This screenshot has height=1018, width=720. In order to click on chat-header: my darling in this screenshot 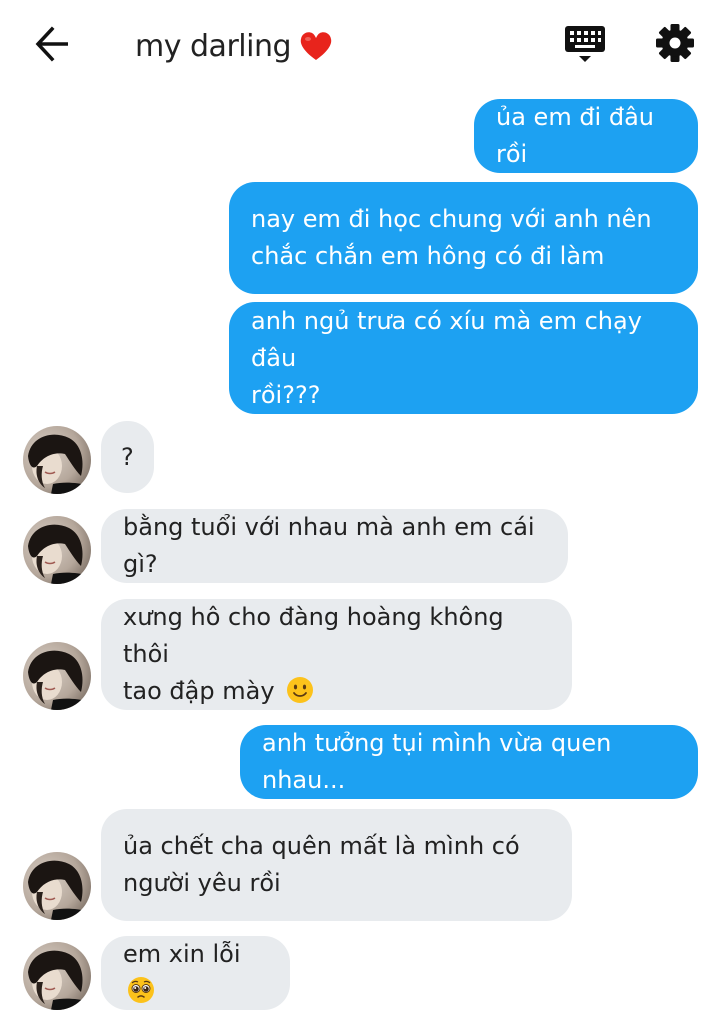, I will do `click(360, 46)`.